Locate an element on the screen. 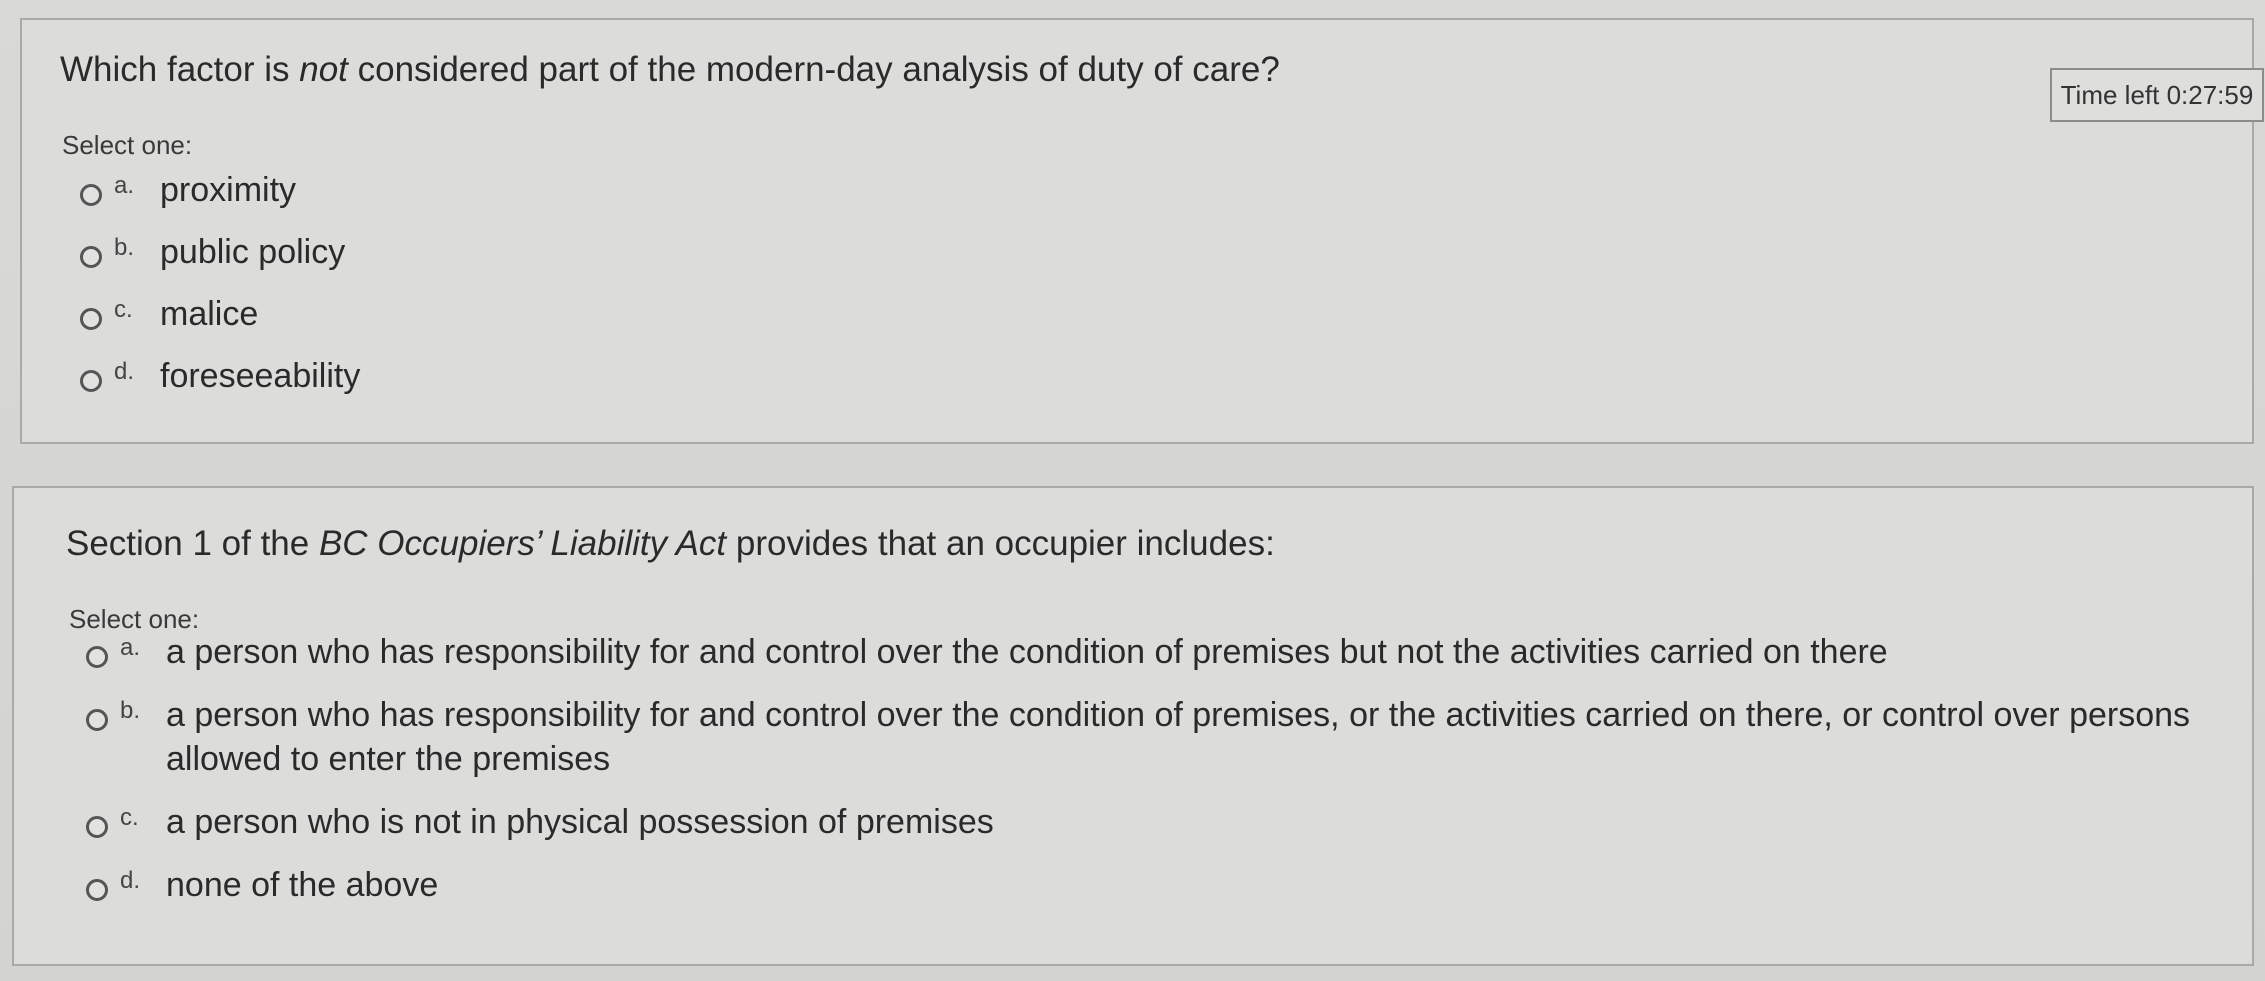 The width and height of the screenshot is (2265, 981). question-text-emphasis: BC Occupiers’ Liability Act is located at coordinates (522, 543).